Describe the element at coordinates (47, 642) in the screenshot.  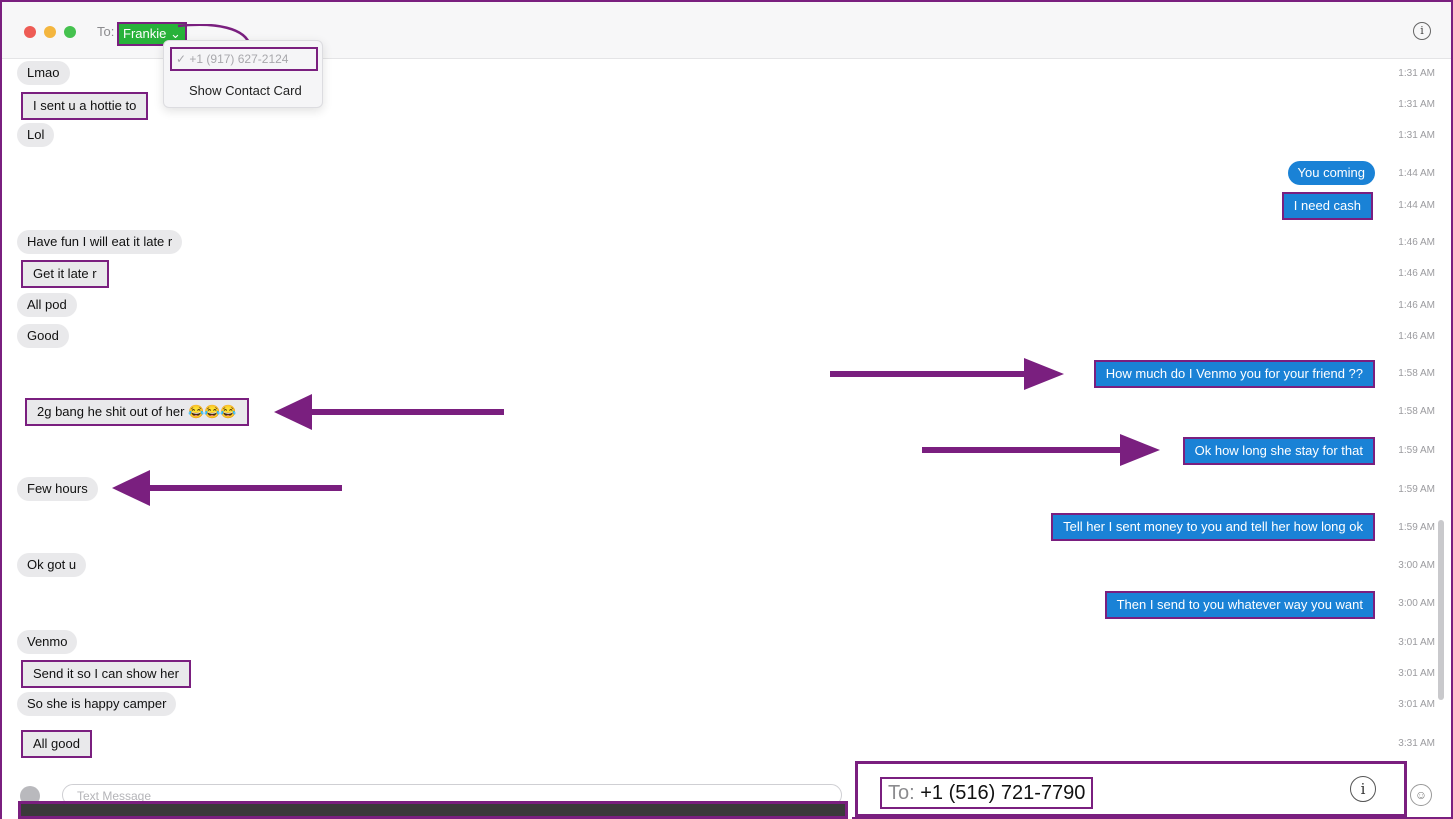
I see `message-bubble-incoming: Venmo` at that location.